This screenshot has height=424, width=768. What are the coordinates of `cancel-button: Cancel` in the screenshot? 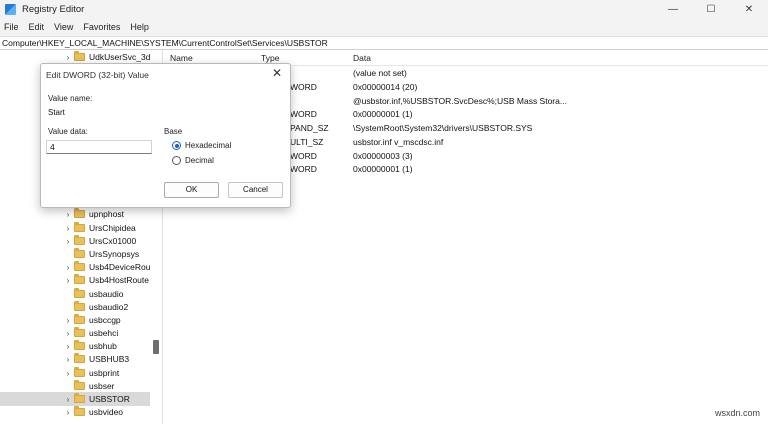 It's located at (255, 190).